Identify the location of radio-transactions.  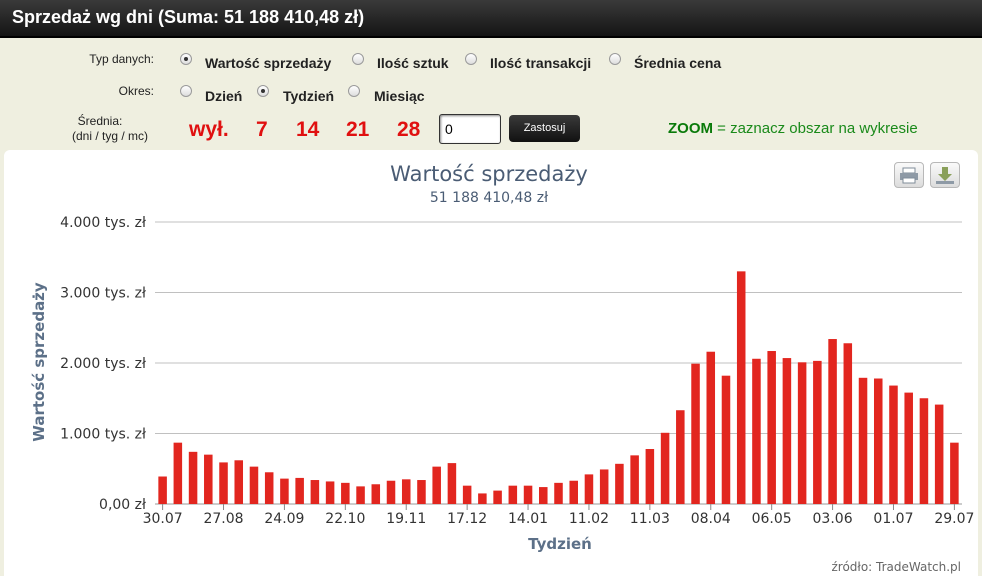
(471, 59).